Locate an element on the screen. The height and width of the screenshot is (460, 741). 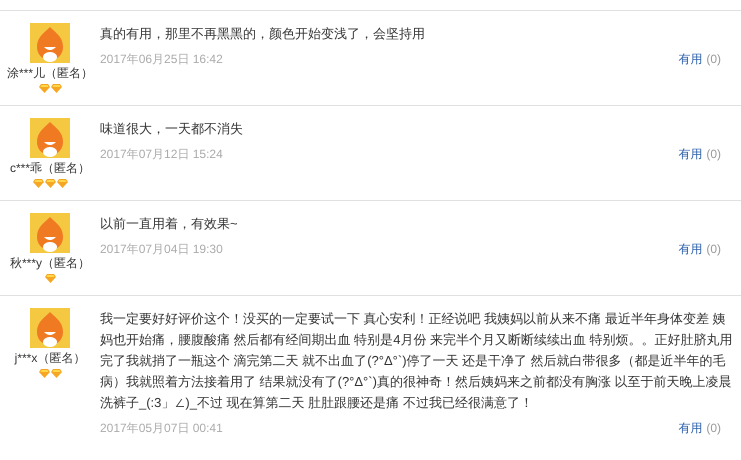
review-date: 2017年07月04日 19:30 is located at coordinates (162, 249).